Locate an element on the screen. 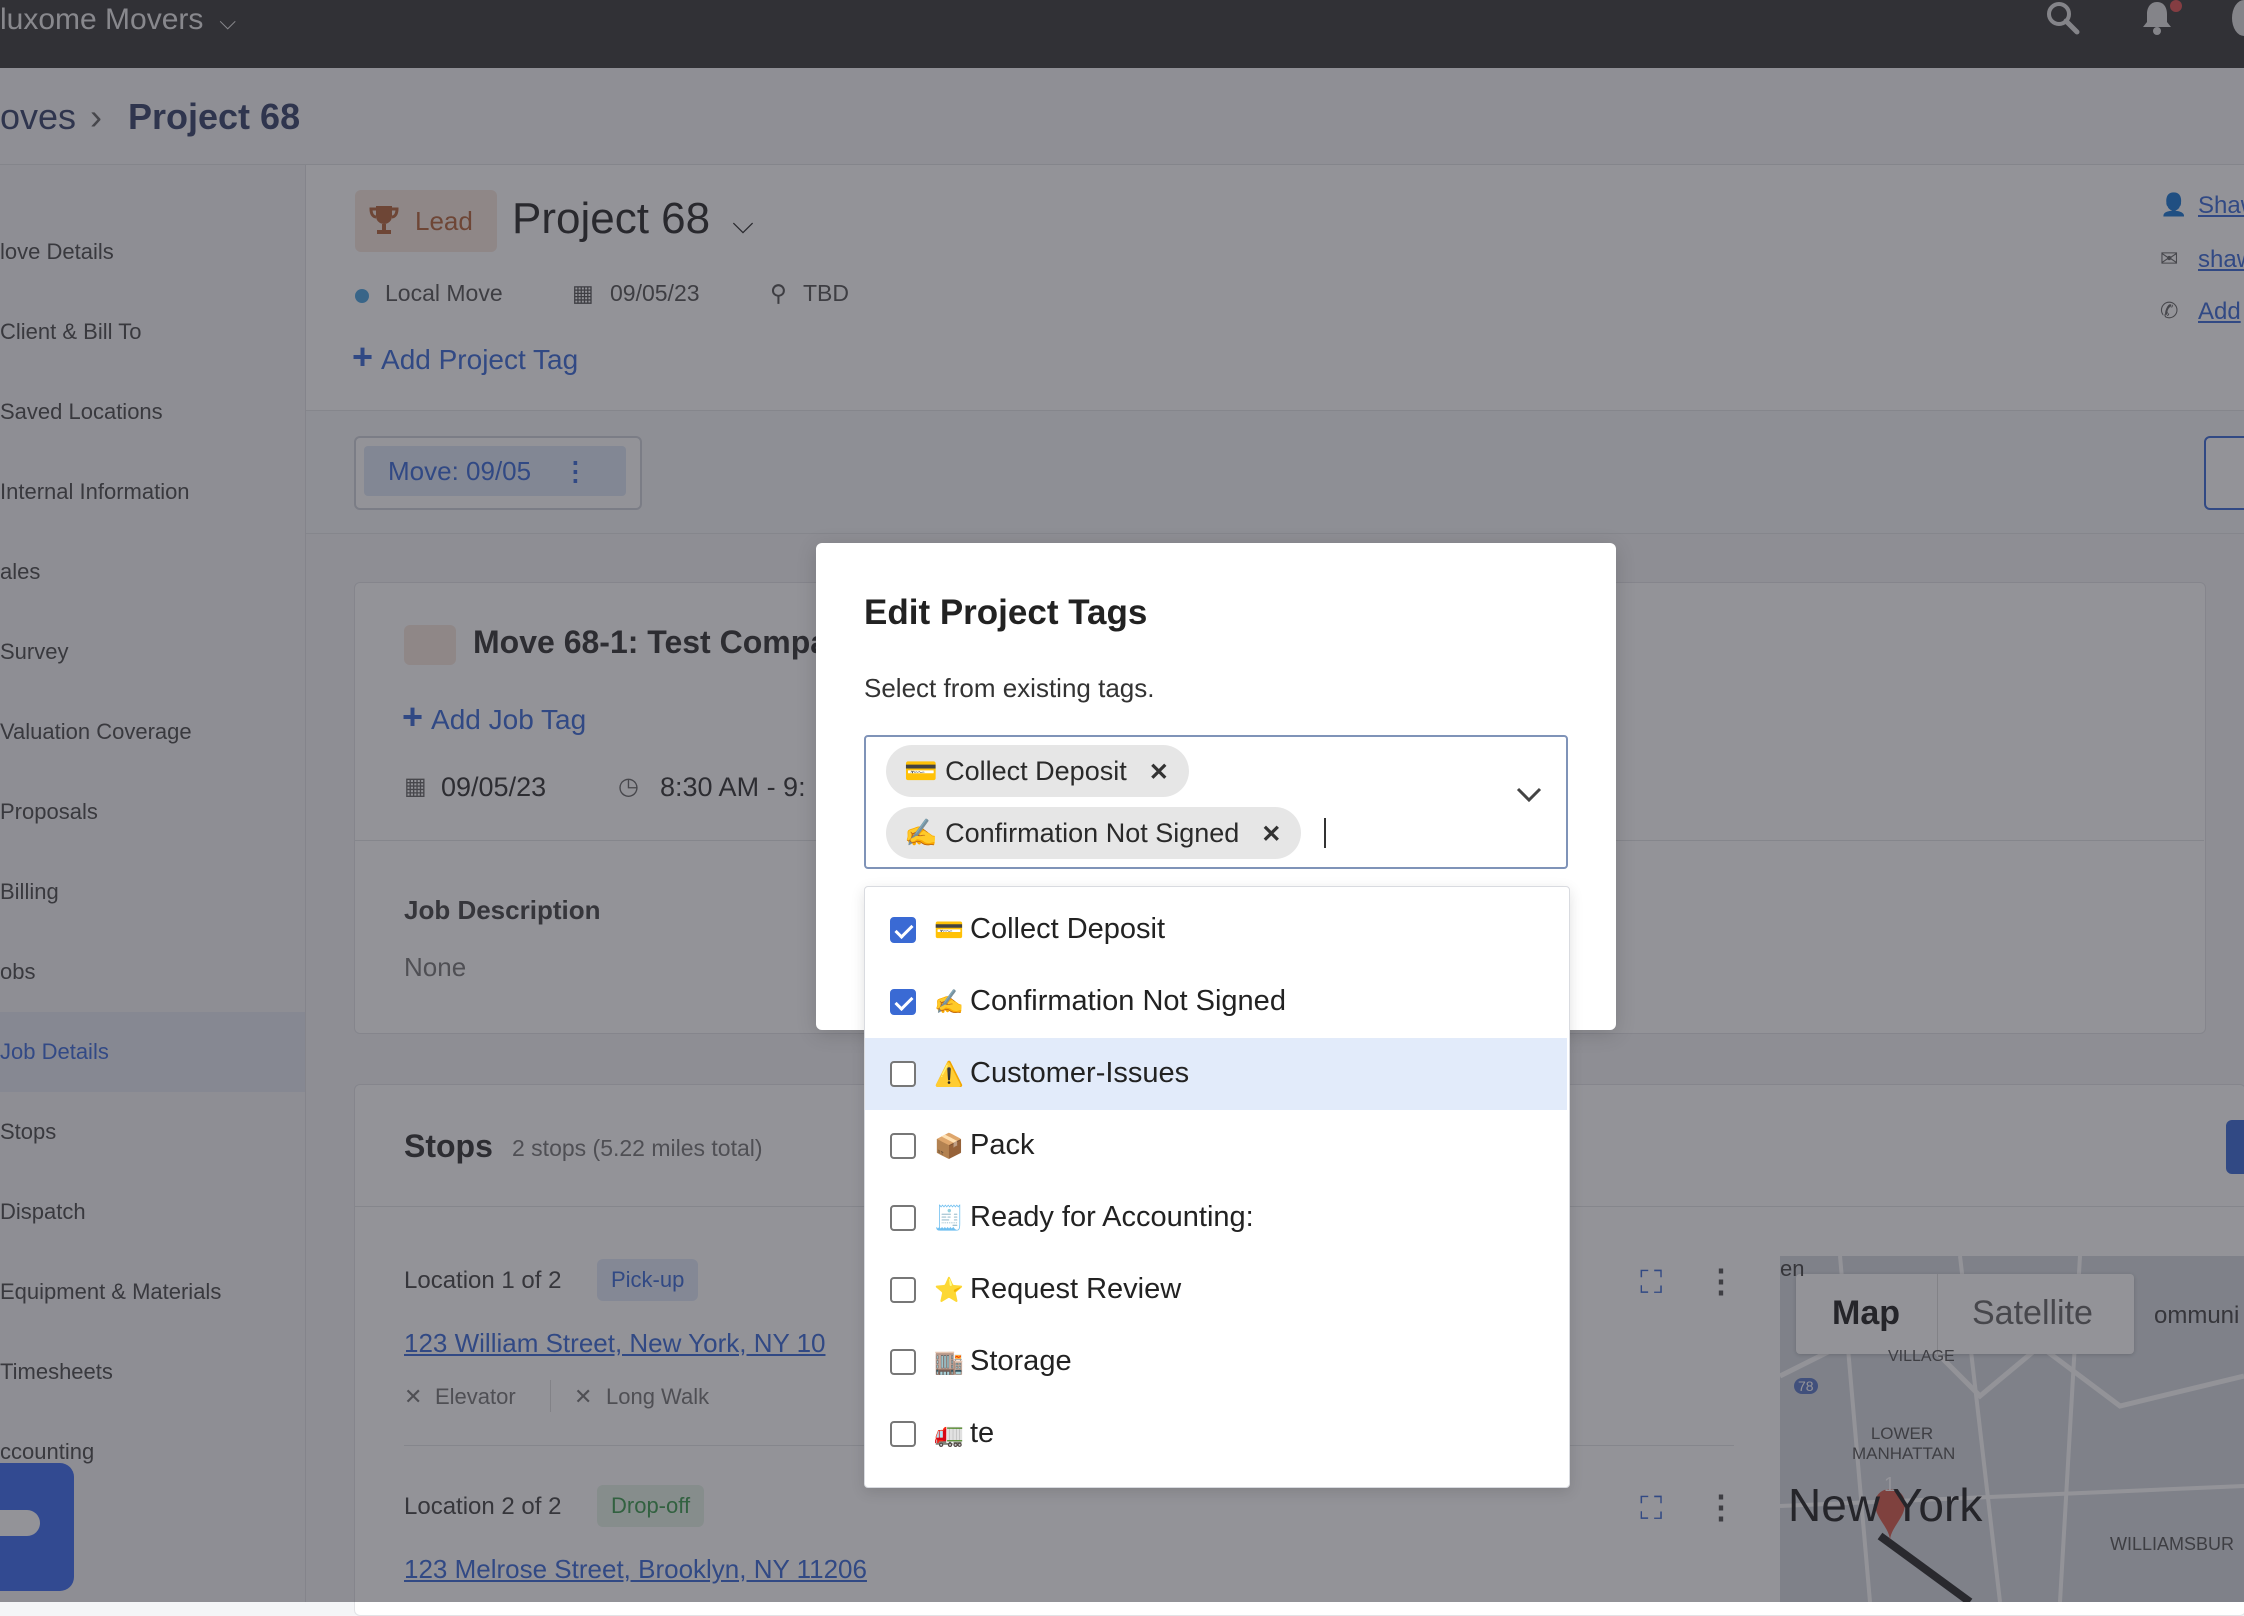  tag-option-text: Request Review is located at coordinates (1076, 1289).